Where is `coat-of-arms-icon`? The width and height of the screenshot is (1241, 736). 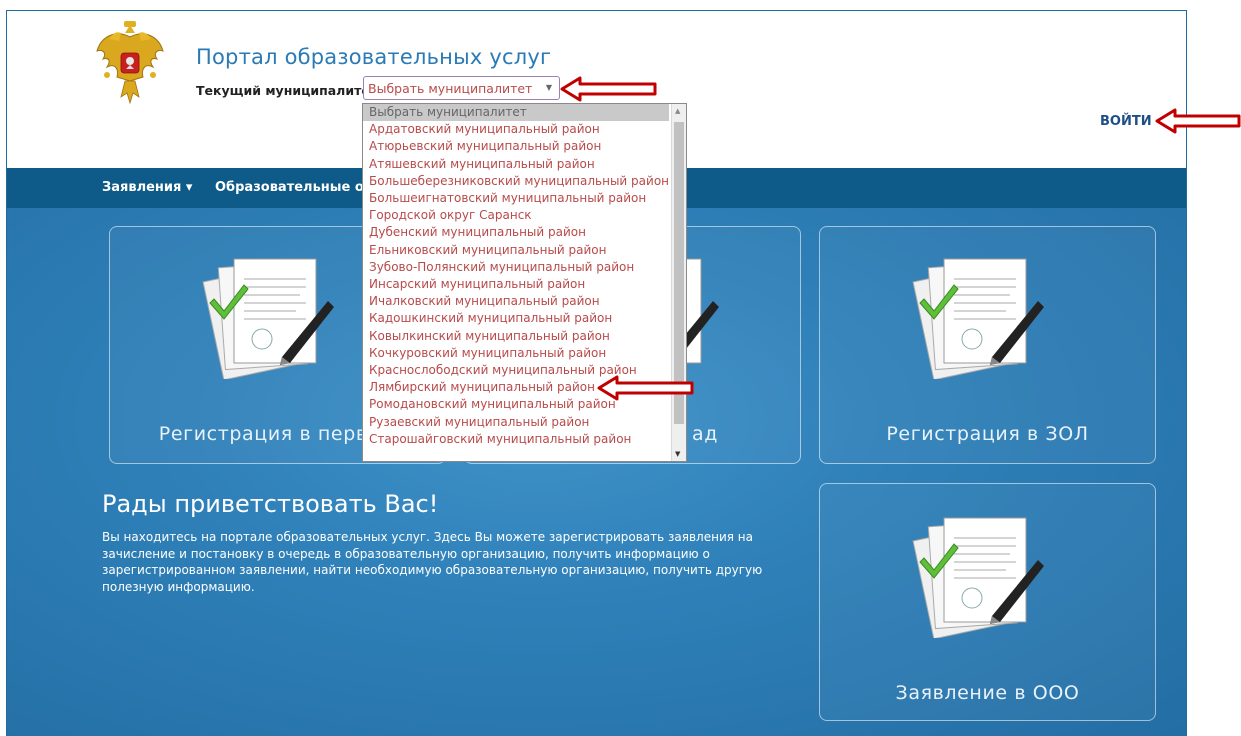
coat-of-arms-icon is located at coordinates (130, 63).